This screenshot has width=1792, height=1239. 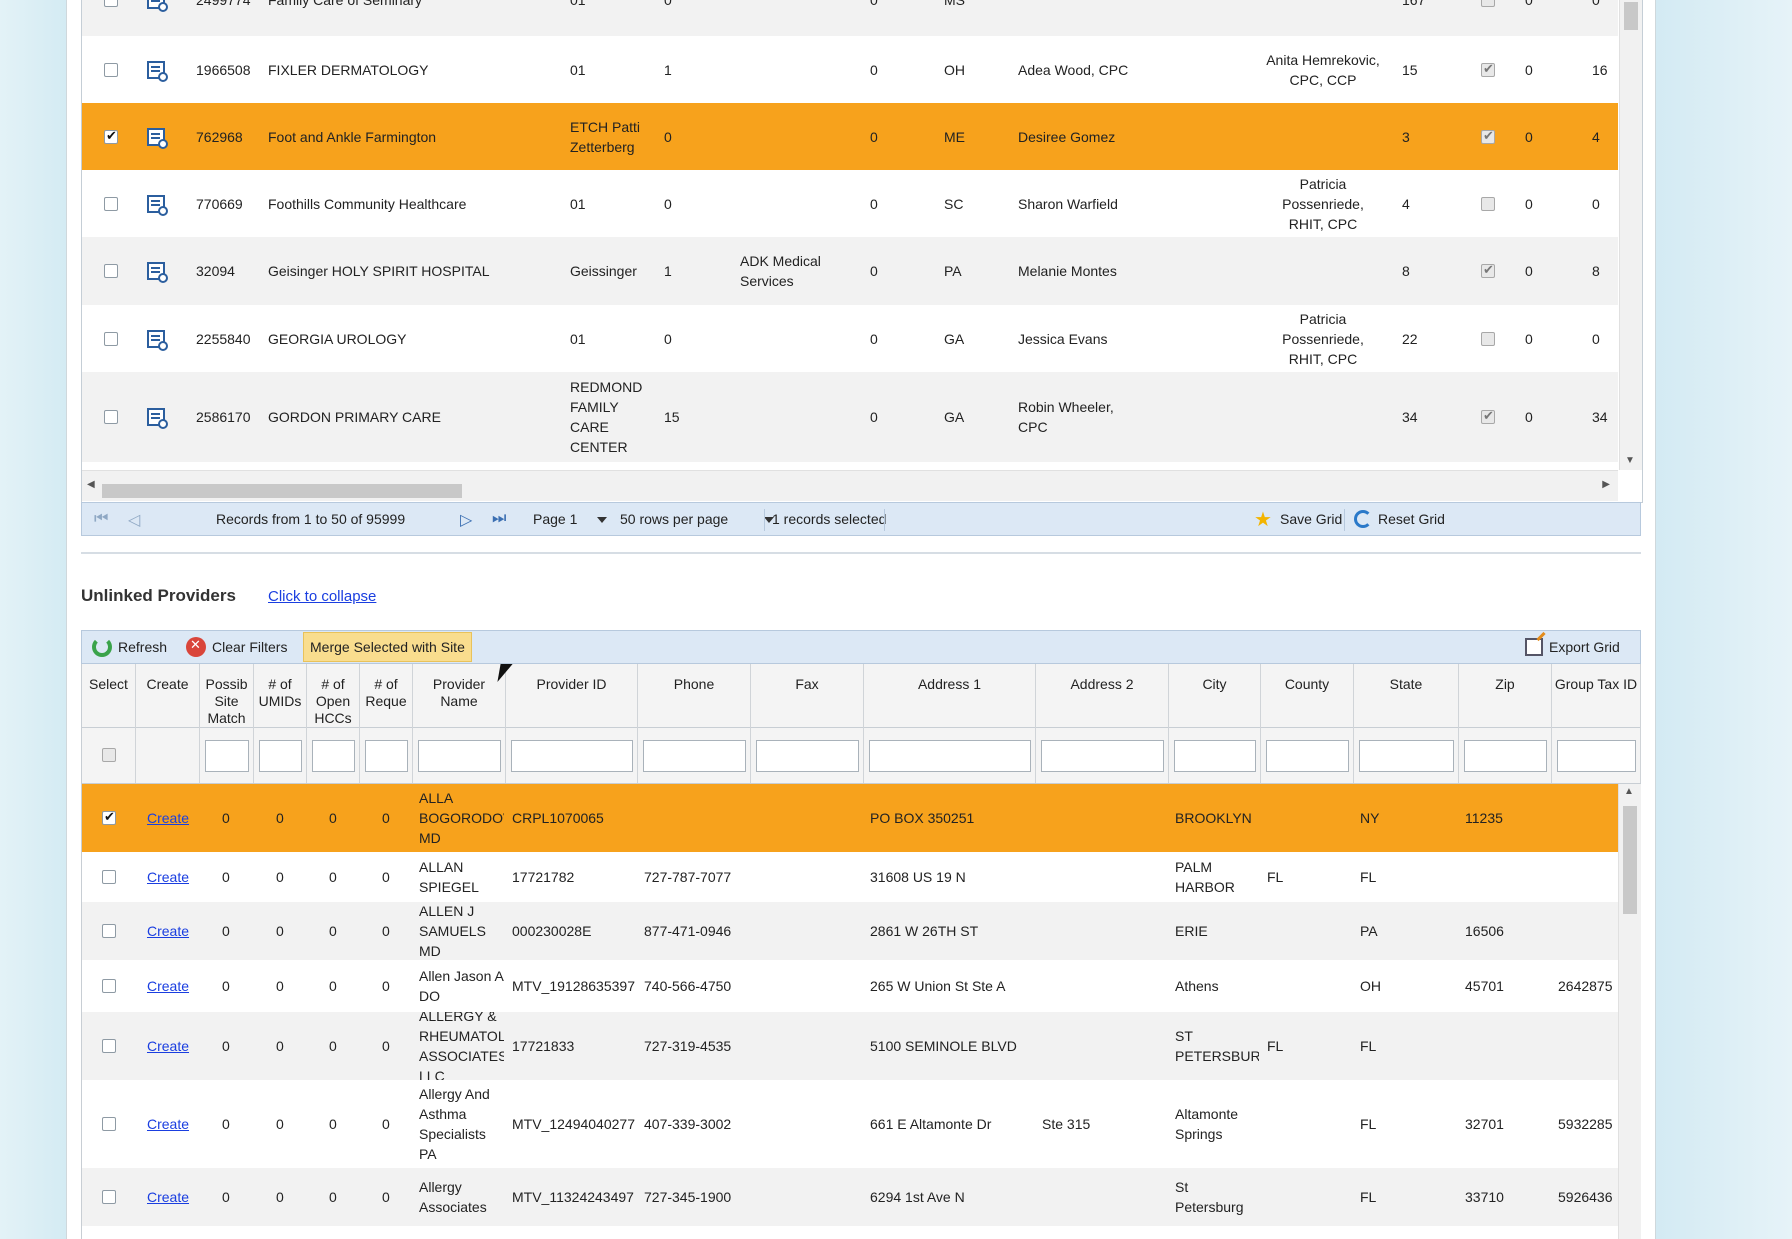 What do you see at coordinates (1102, 696) in the screenshot?
I see `column-header: Address 2` at bounding box center [1102, 696].